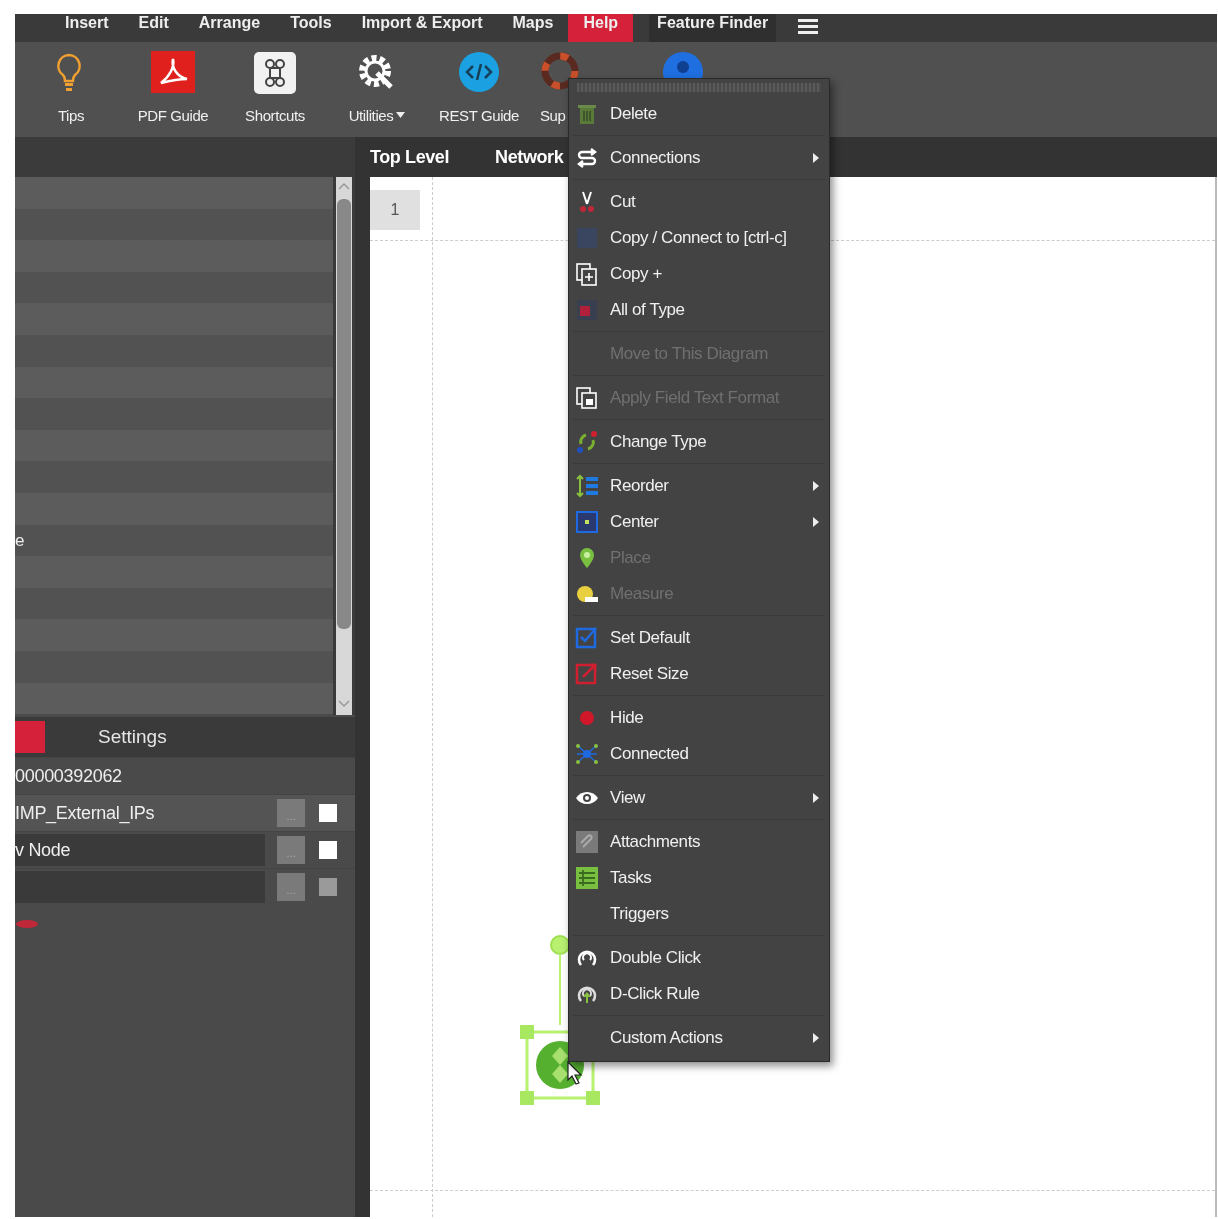 The height and width of the screenshot is (1219, 1218). What do you see at coordinates (85, 814) in the screenshot?
I see `field-value: IMP_External_IPs` at bounding box center [85, 814].